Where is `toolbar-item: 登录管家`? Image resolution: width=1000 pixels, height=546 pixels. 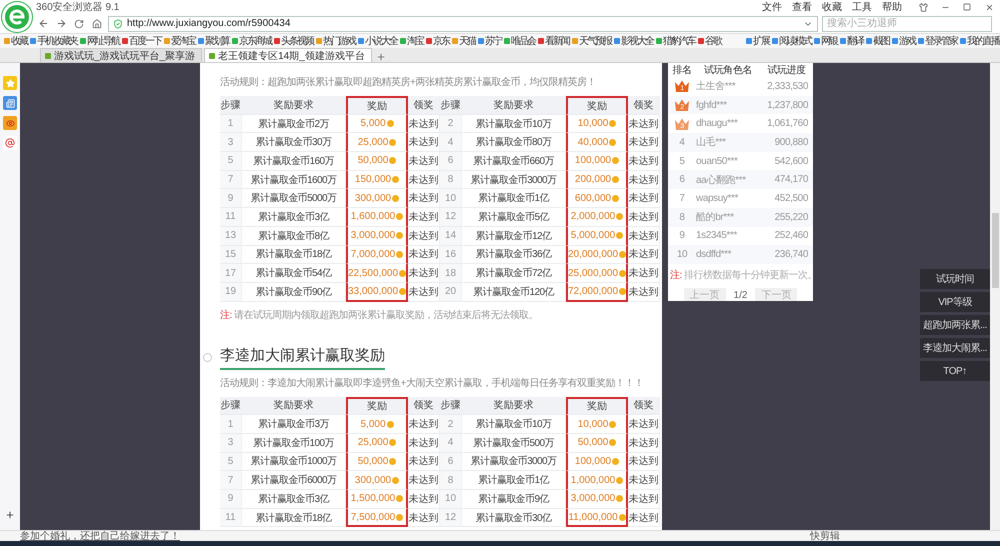
toolbar-item: 登录管家 is located at coordinates (938, 41).